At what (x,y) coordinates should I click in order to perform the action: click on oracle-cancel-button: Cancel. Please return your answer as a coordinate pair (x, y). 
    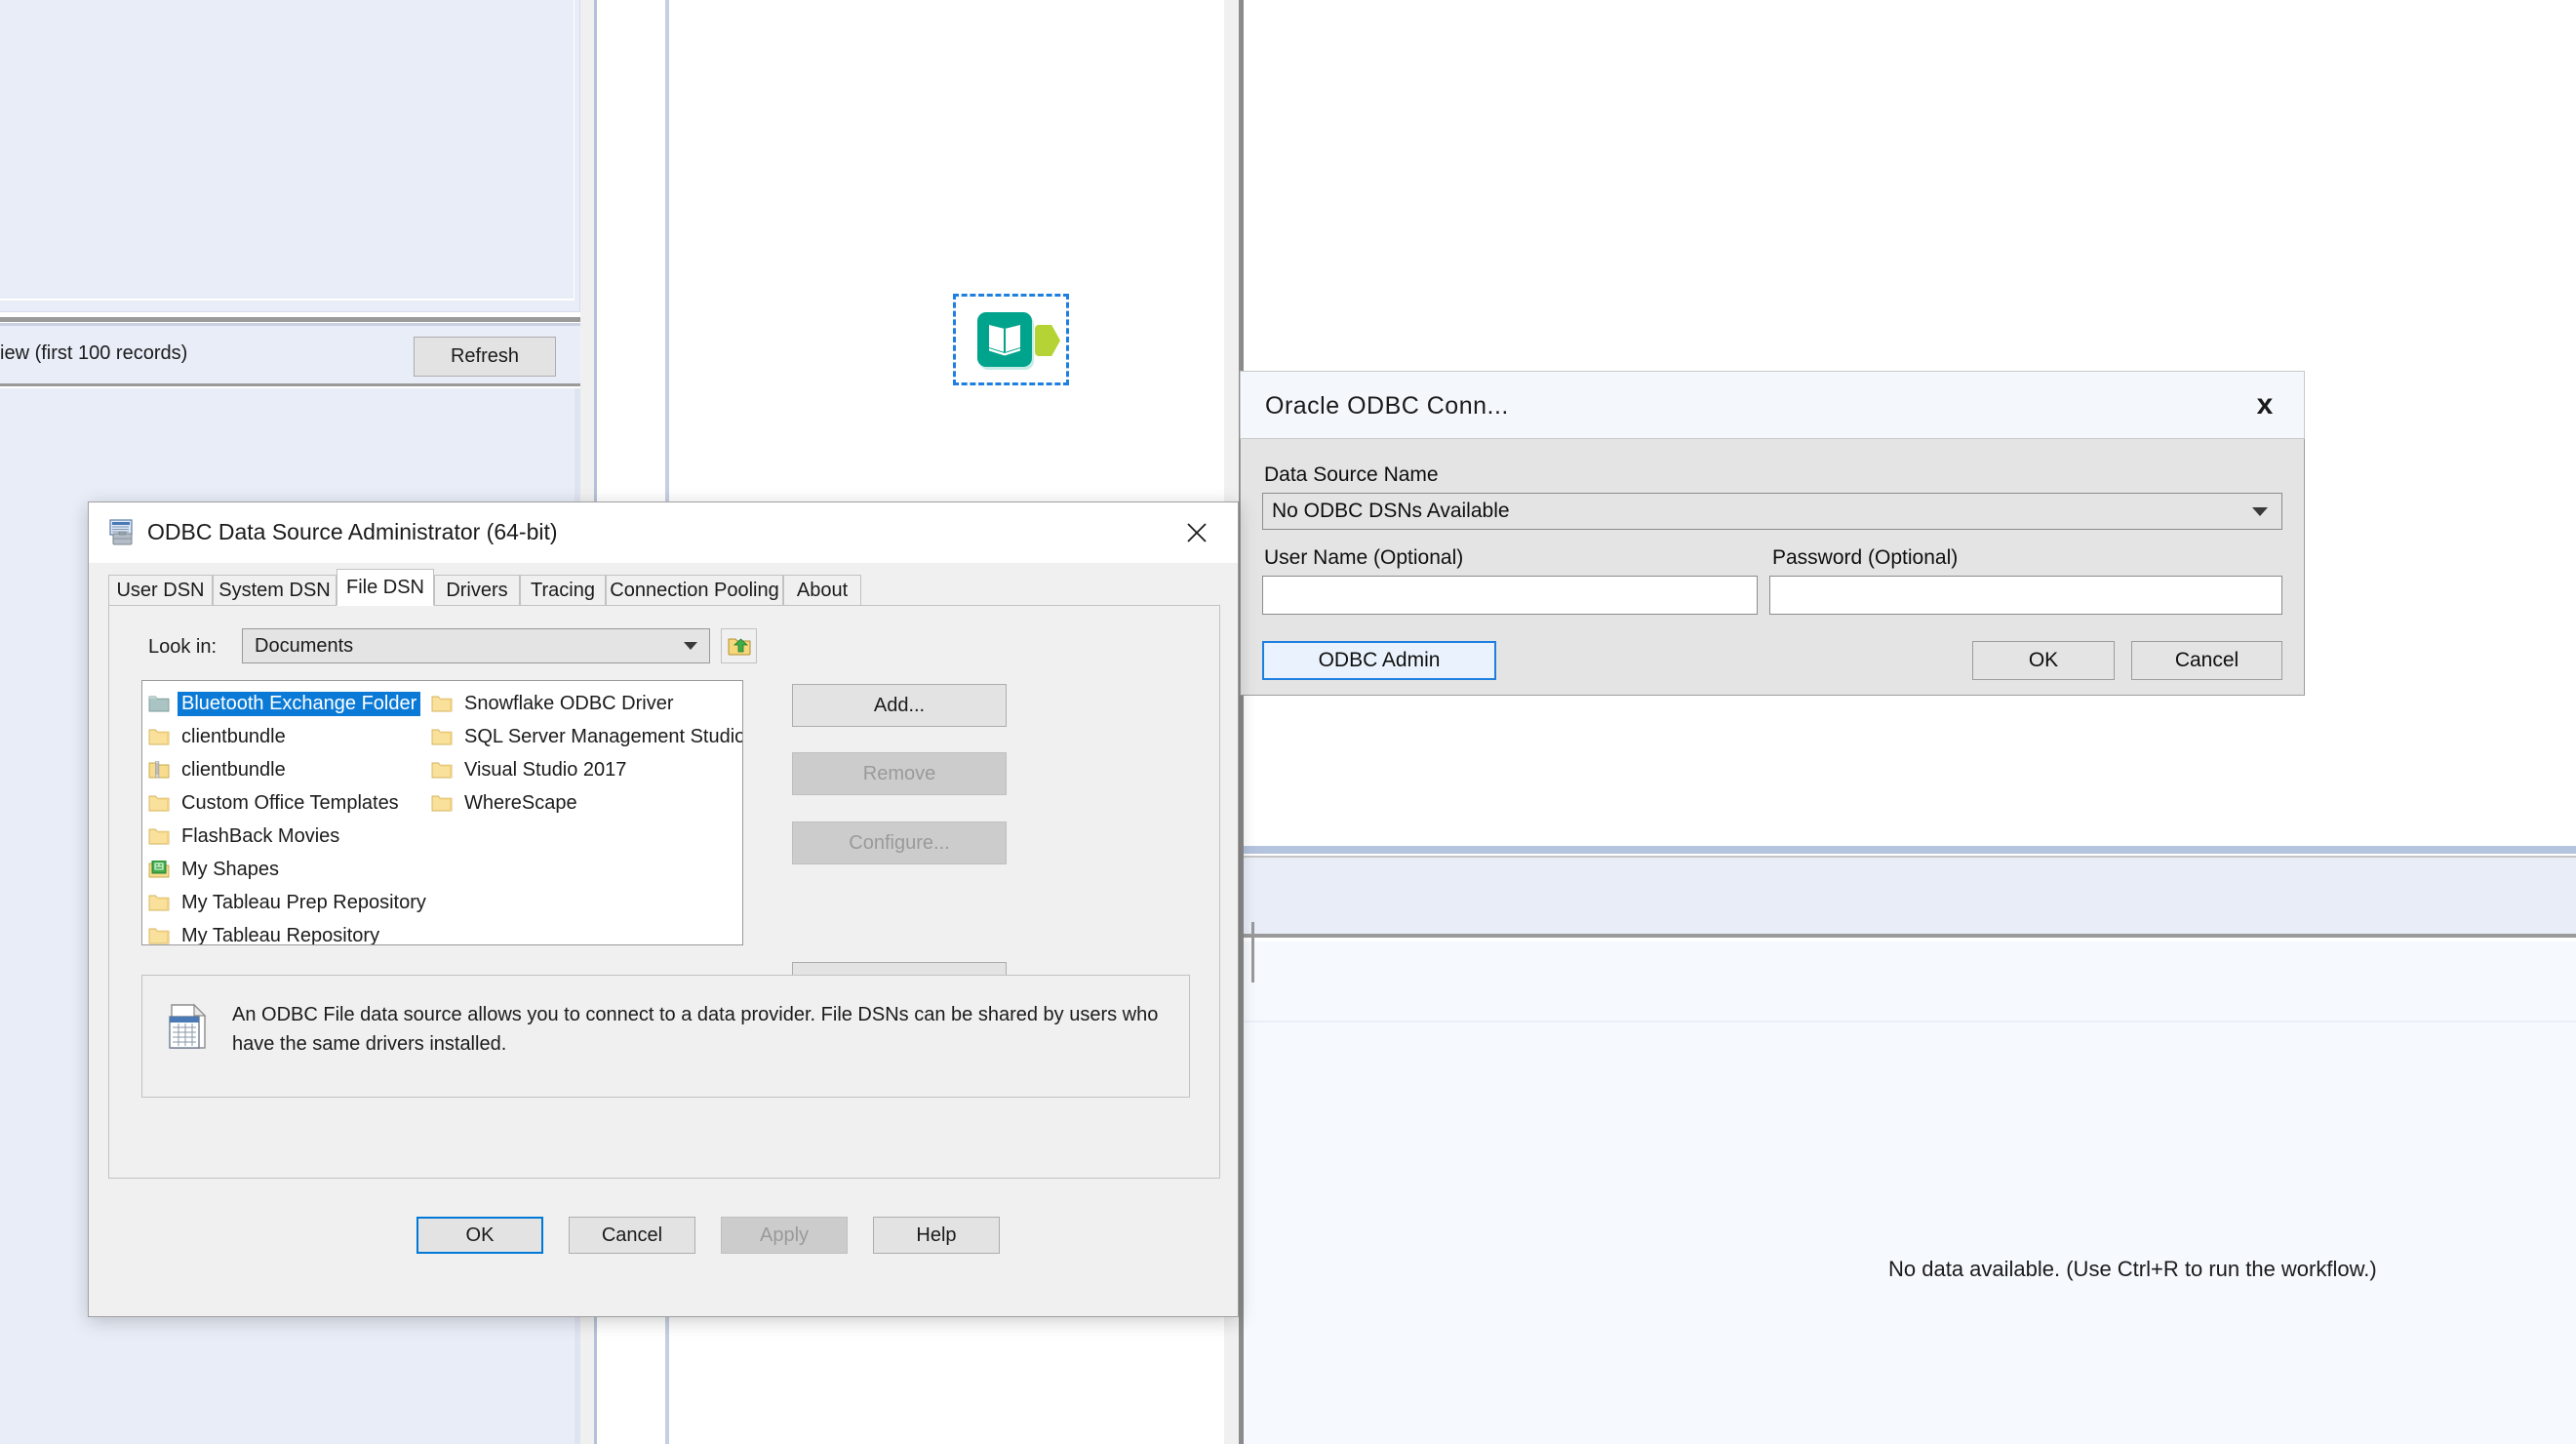
    Looking at the image, I should click on (2206, 660).